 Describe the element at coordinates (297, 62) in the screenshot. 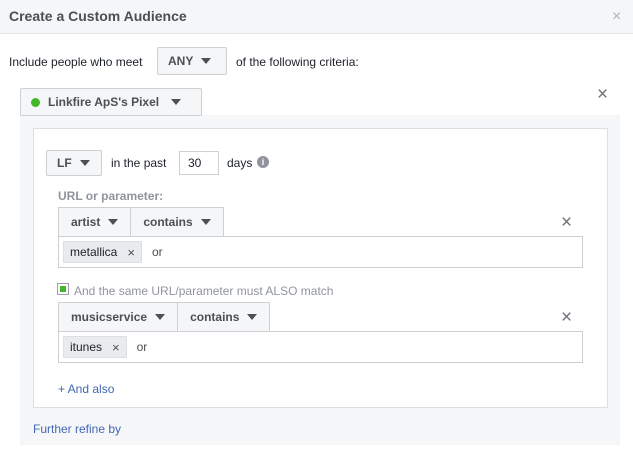

I see `criteria-suffix: of the following criteria:` at that location.